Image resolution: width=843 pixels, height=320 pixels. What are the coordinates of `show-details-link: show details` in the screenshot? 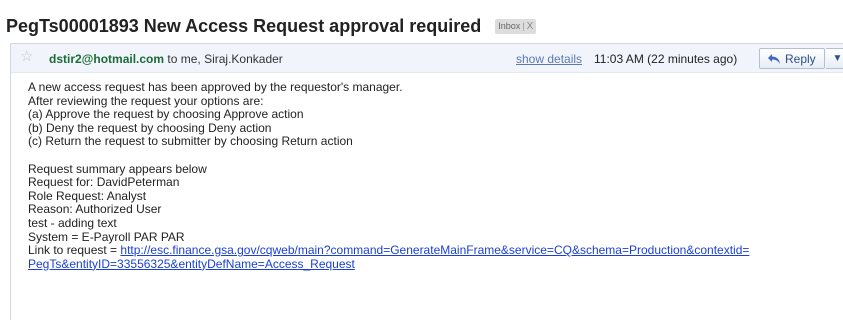 It's located at (549, 59).